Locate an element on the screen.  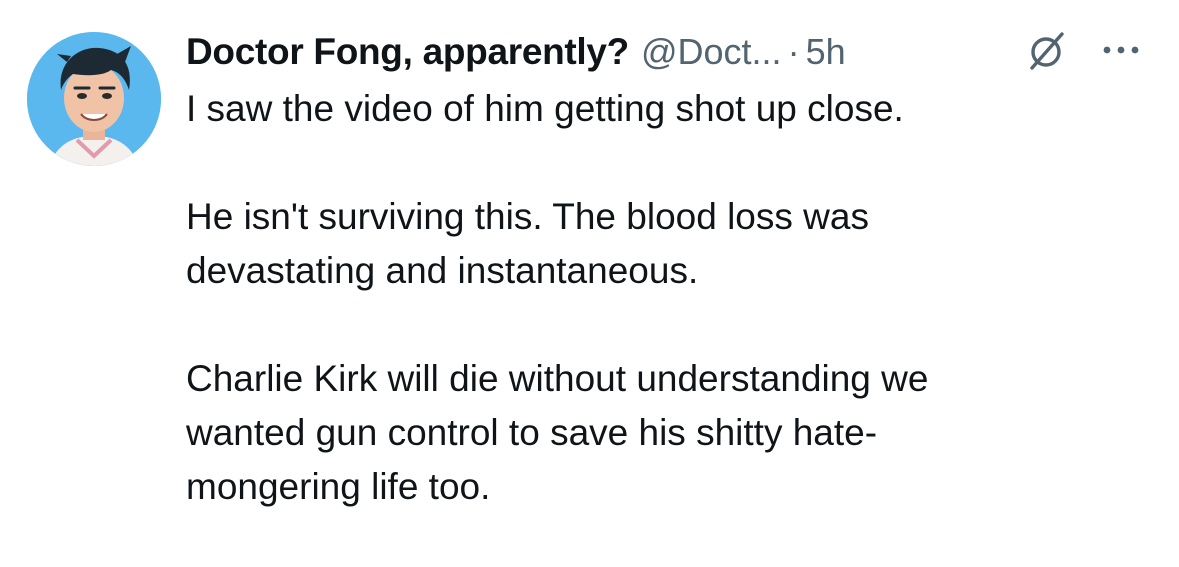
grok-icon is located at coordinates (1046, 52).